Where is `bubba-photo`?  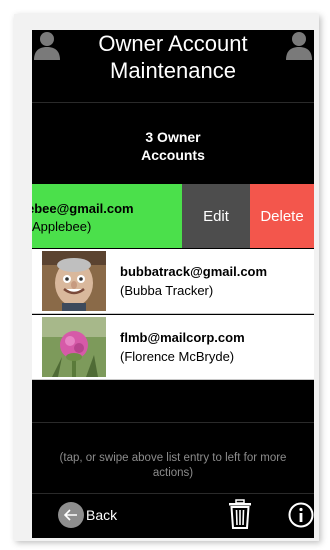 bubba-photo is located at coordinates (74, 281).